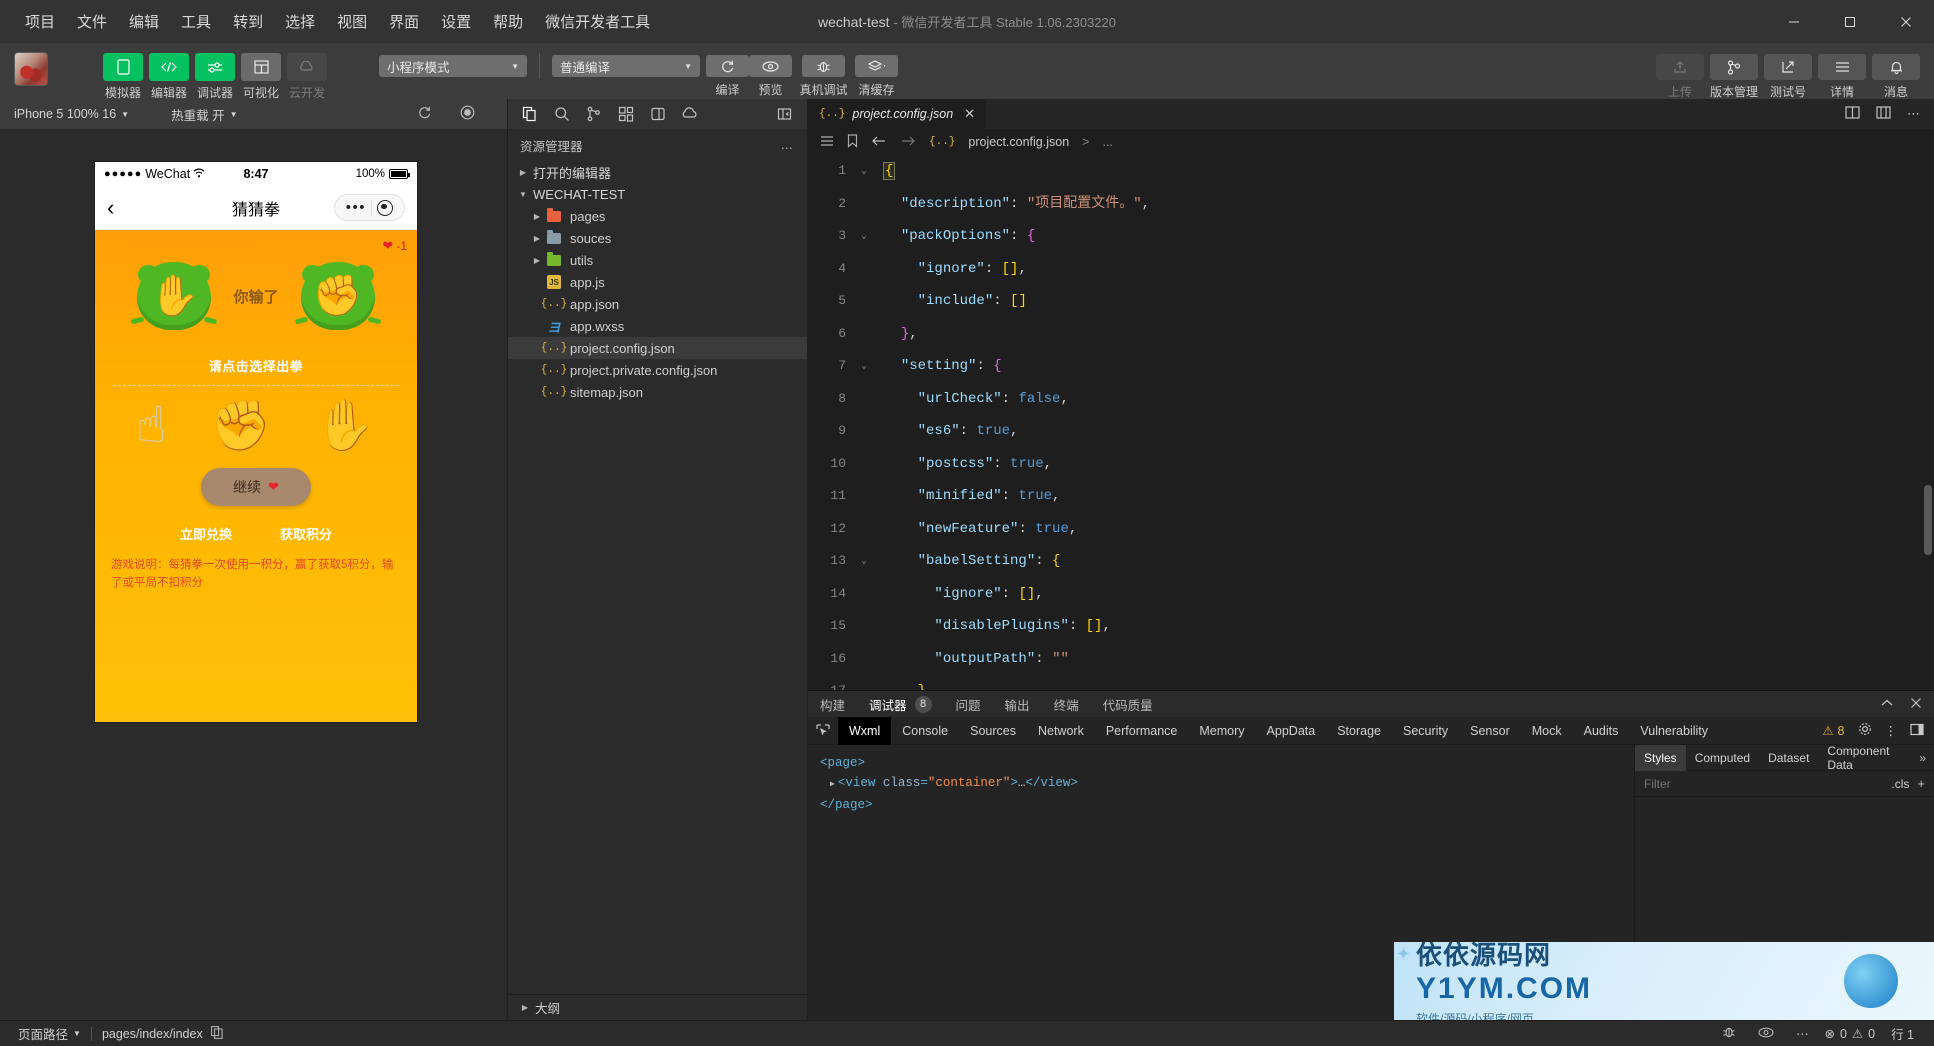 This screenshot has width=1934, height=1046. Describe the element at coordinates (823, 730) in the screenshot. I see `inspect-icon` at that location.